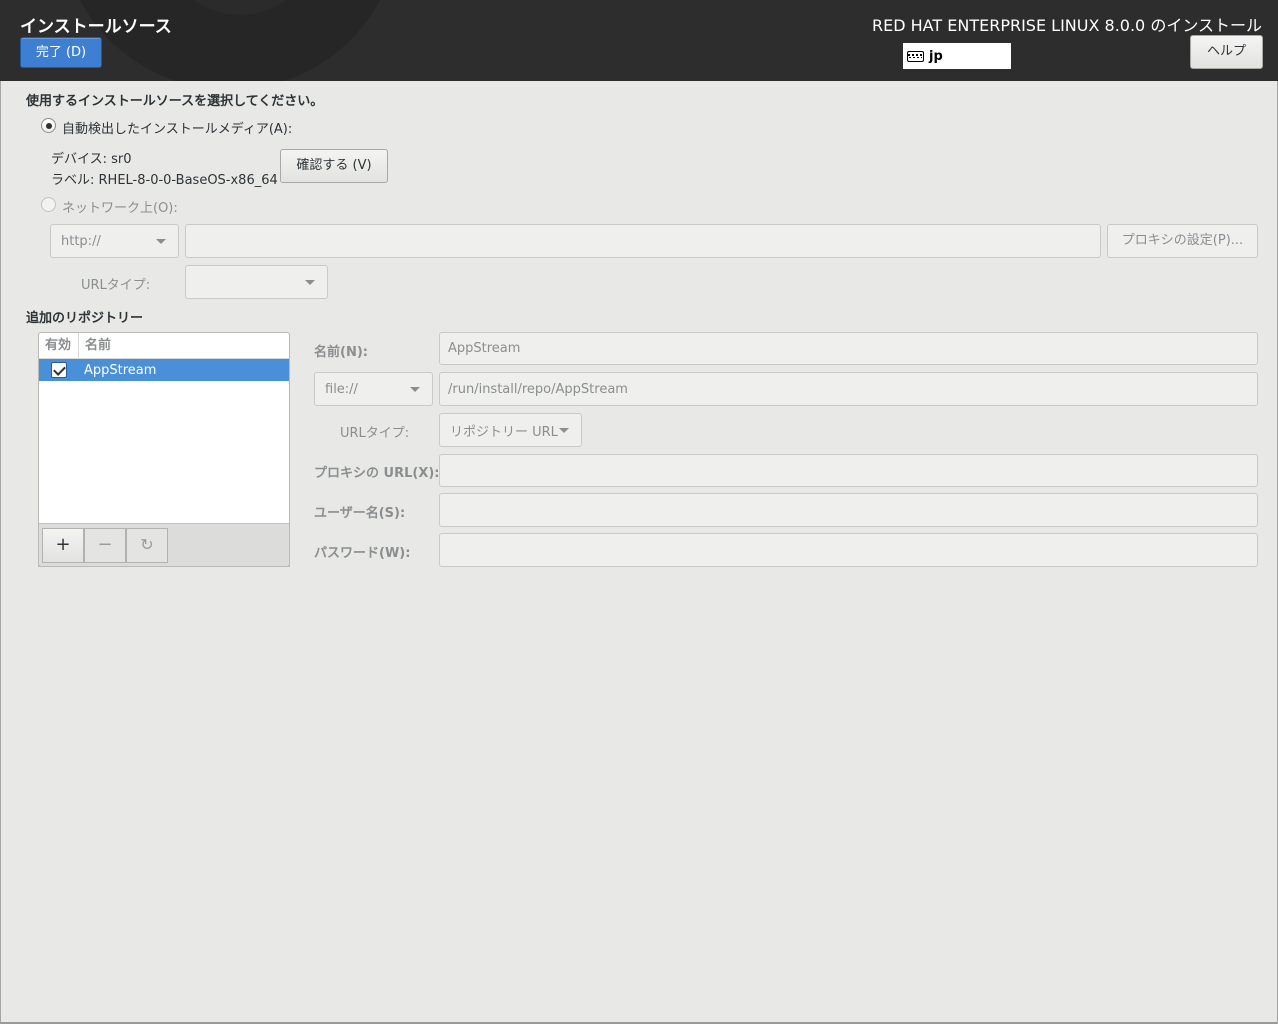 The height and width of the screenshot is (1024, 1278). Describe the element at coordinates (377, 473) in the screenshot. I see `proxy-url-label: プロキシの URL(X):` at that location.